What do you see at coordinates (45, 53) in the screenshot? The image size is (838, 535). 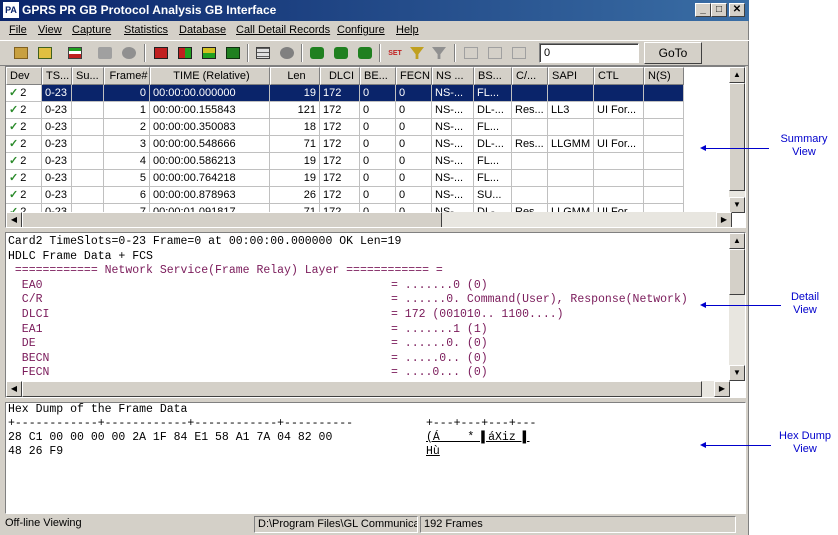 I see `open-file-icon` at bounding box center [45, 53].